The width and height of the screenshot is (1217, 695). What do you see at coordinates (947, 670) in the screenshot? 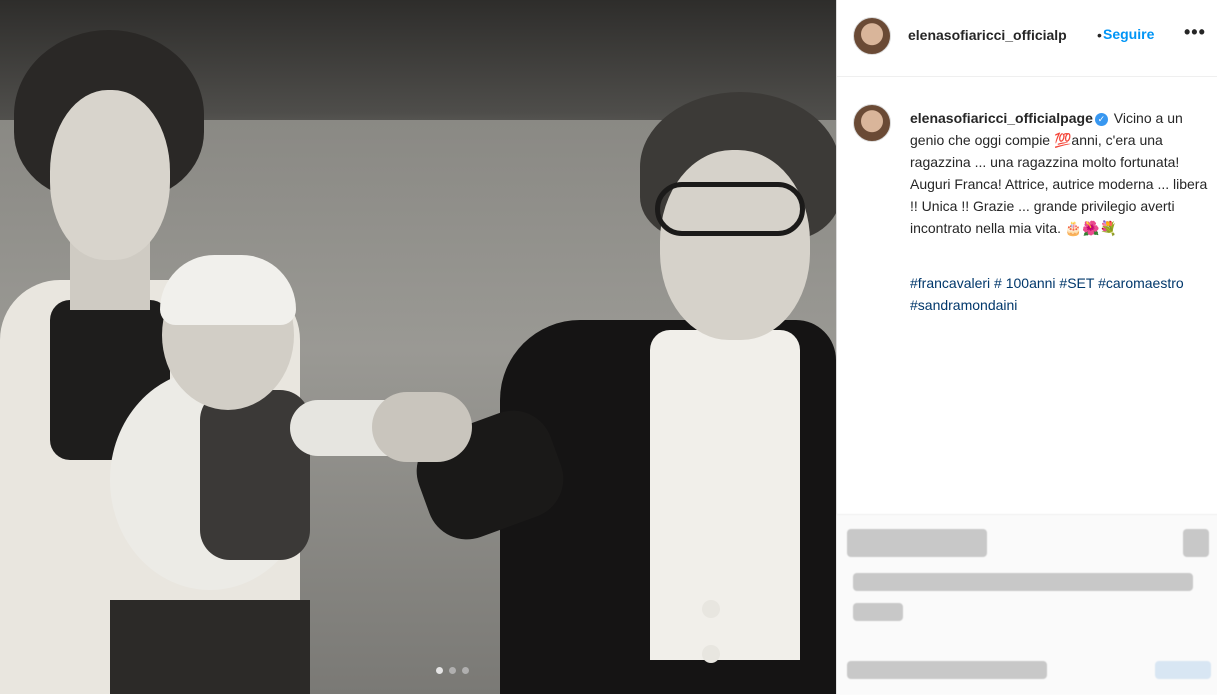
I see `blurred-comment-input` at bounding box center [947, 670].